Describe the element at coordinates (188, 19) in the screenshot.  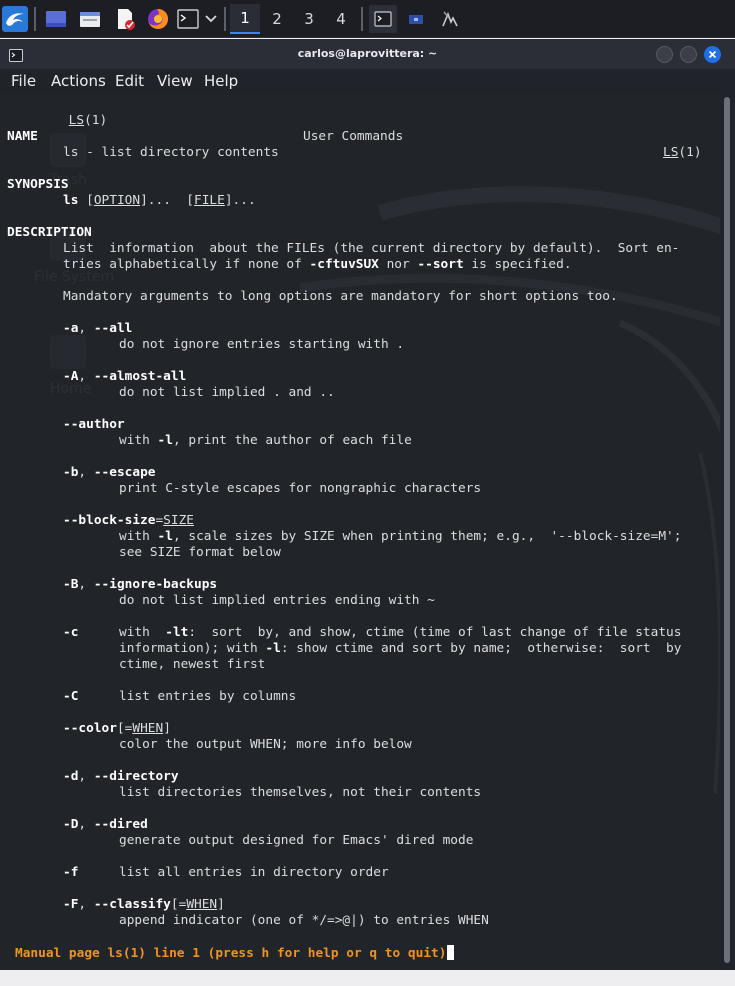
I see `terminal-icon` at that location.